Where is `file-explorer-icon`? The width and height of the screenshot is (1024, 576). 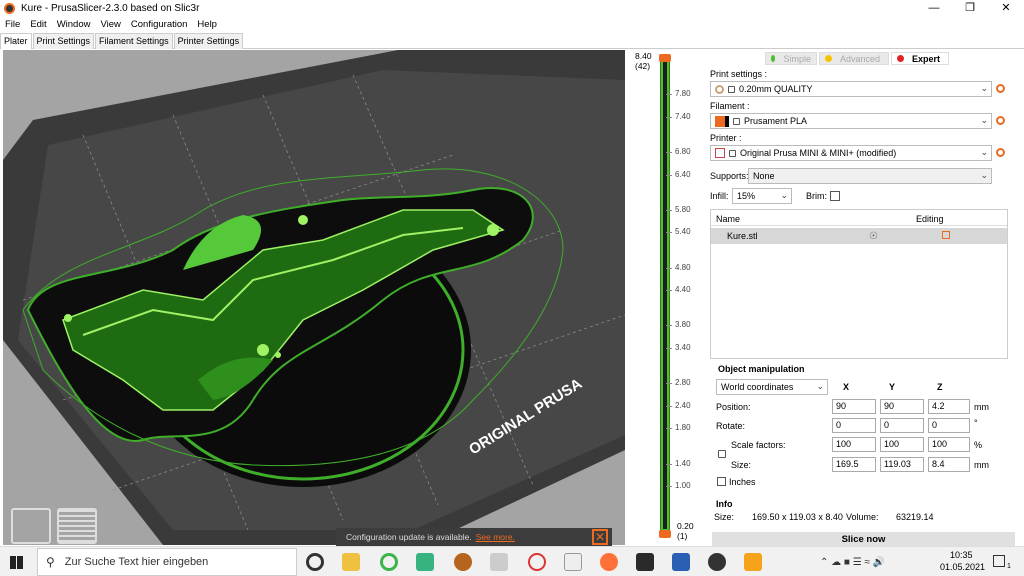
file-explorer-icon is located at coordinates (351, 562).